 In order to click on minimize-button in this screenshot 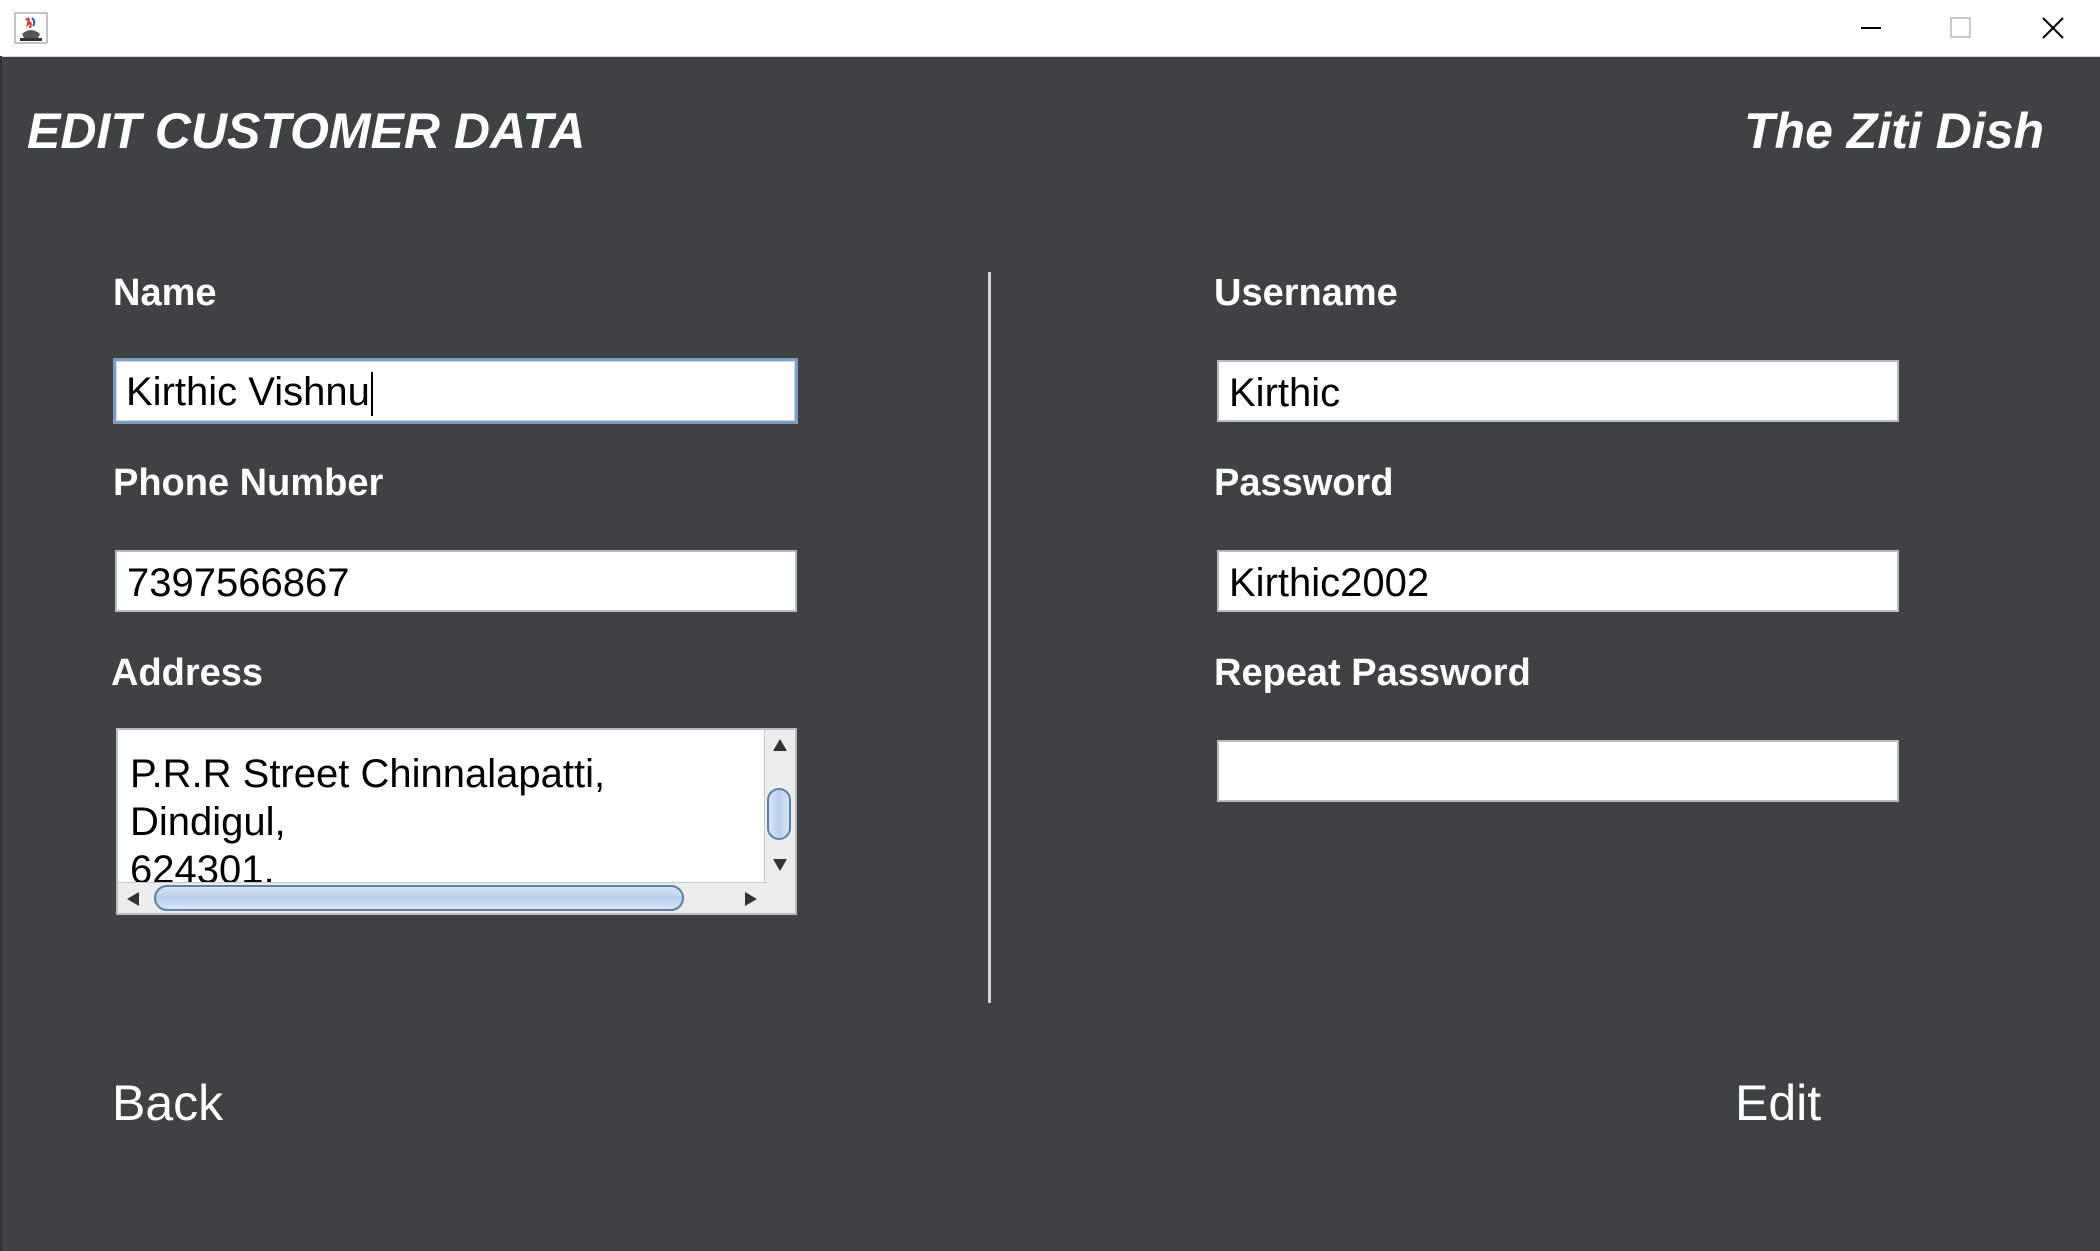, I will do `click(1871, 28)`.